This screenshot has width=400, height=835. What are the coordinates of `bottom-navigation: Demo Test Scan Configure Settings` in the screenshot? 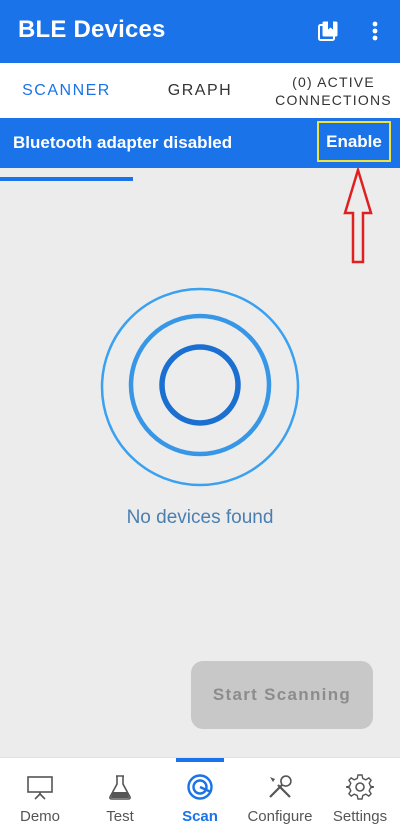 It's located at (200, 796).